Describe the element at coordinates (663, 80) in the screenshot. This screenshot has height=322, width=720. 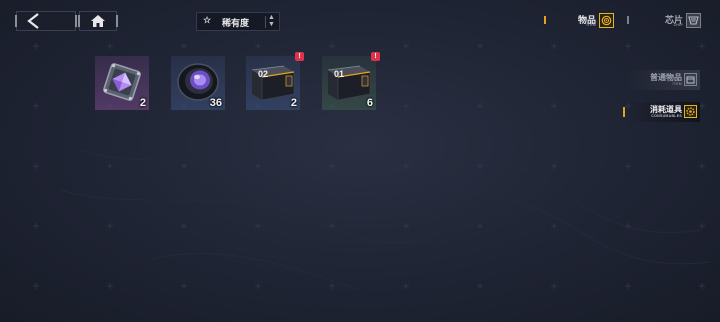
I see `side-tab-normal-items: 普通物品 ITEM` at that location.